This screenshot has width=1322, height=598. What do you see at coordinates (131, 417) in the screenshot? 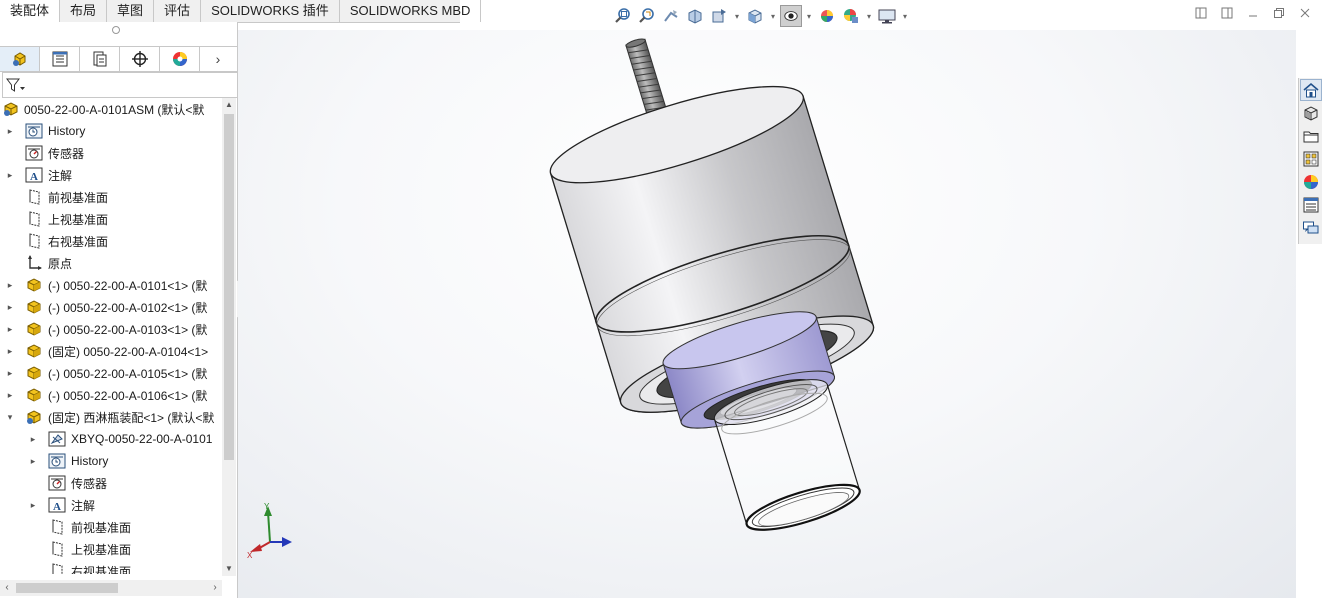
I see `tree-item-label: (固定) 西淋瓶装配<1> (默认<默` at bounding box center [131, 417].